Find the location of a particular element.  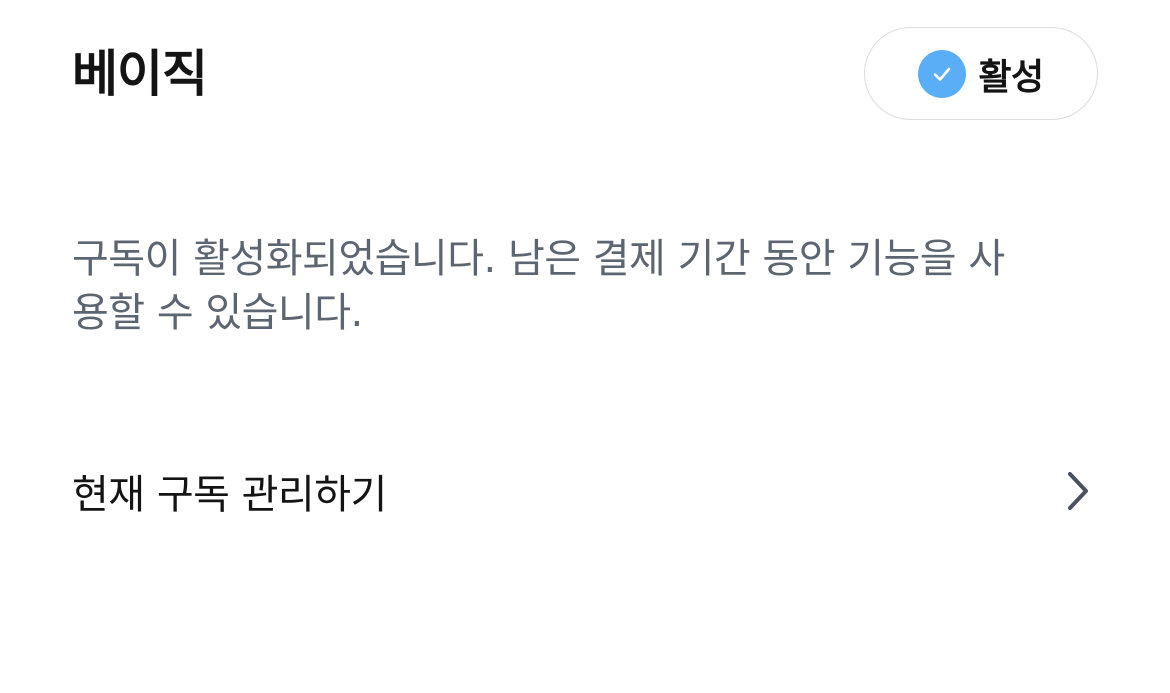

manage-subscription-button: 현재 구독 관리하기 is located at coordinates (585, 491).